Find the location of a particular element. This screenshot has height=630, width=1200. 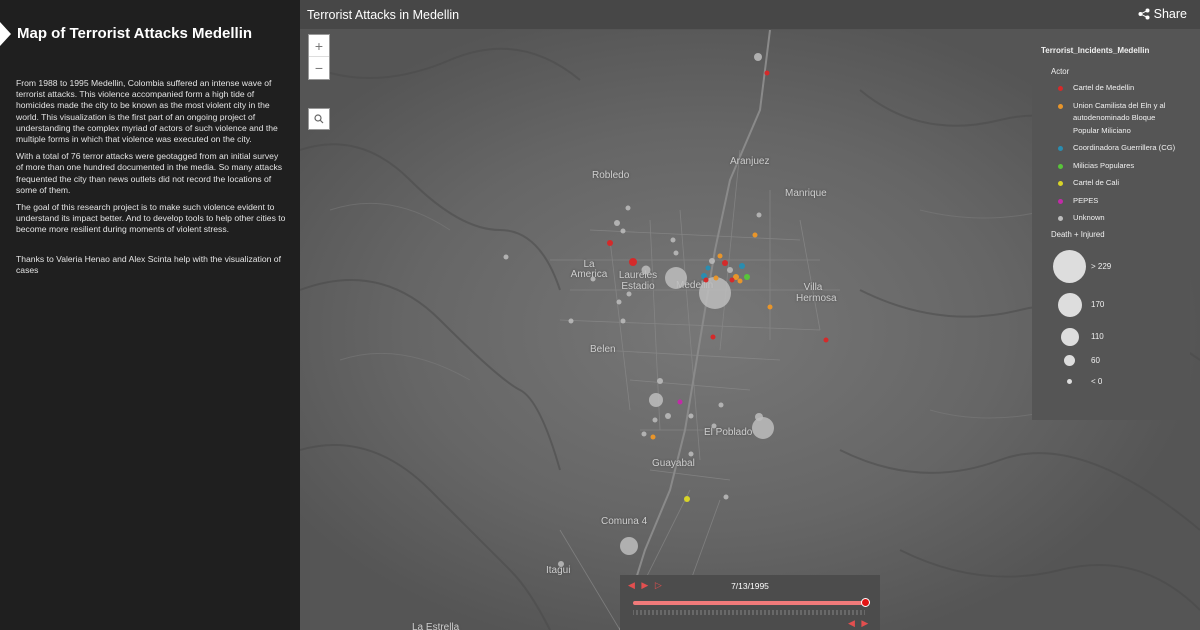

zoom-out-button: − is located at coordinates (319, 68).